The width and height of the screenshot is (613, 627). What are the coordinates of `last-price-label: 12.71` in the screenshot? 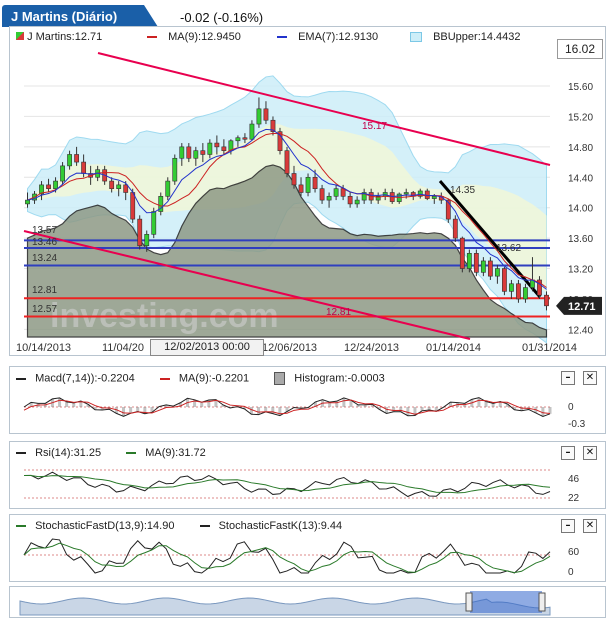 It's located at (582, 307).